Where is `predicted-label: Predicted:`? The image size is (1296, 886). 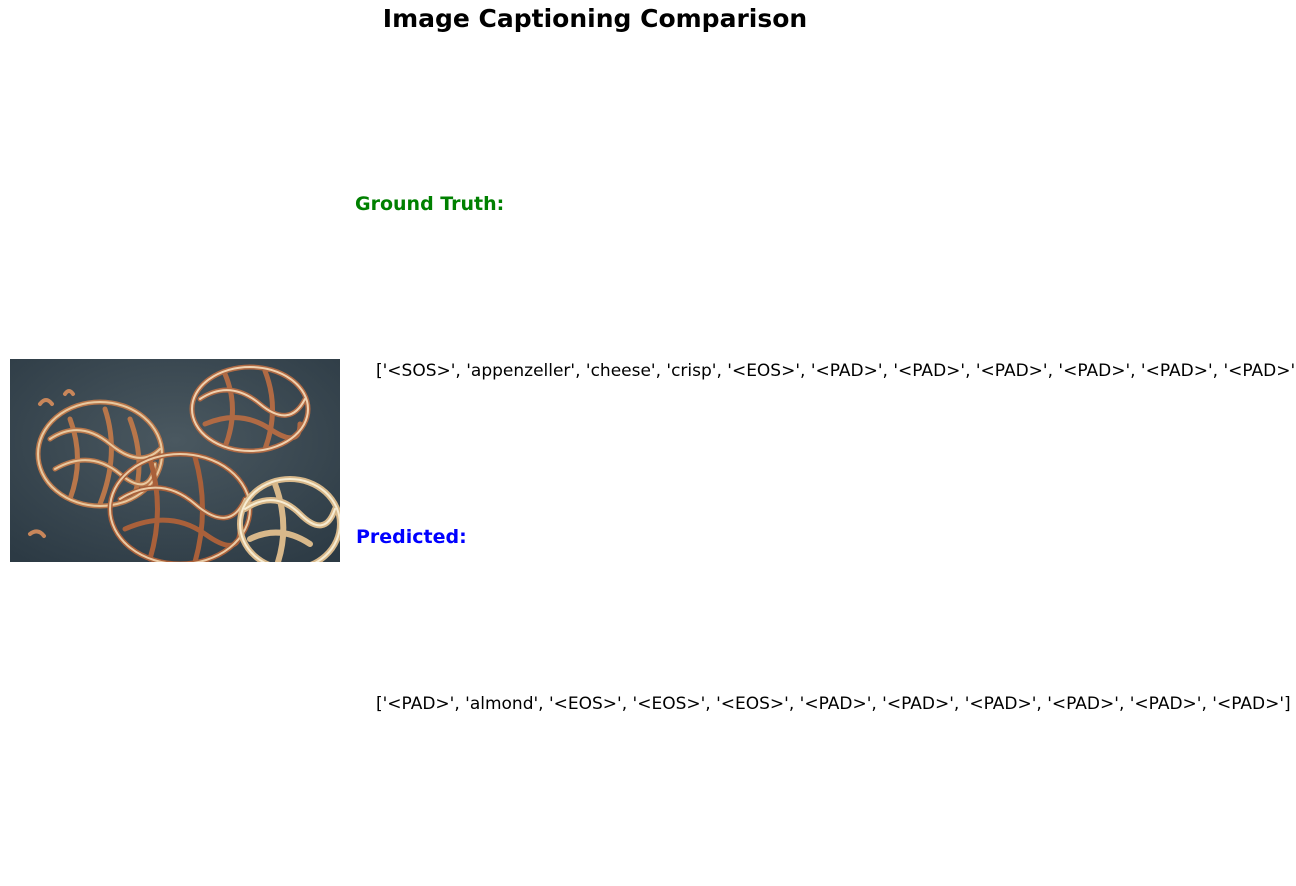
predicted-label: Predicted: is located at coordinates (411, 537).